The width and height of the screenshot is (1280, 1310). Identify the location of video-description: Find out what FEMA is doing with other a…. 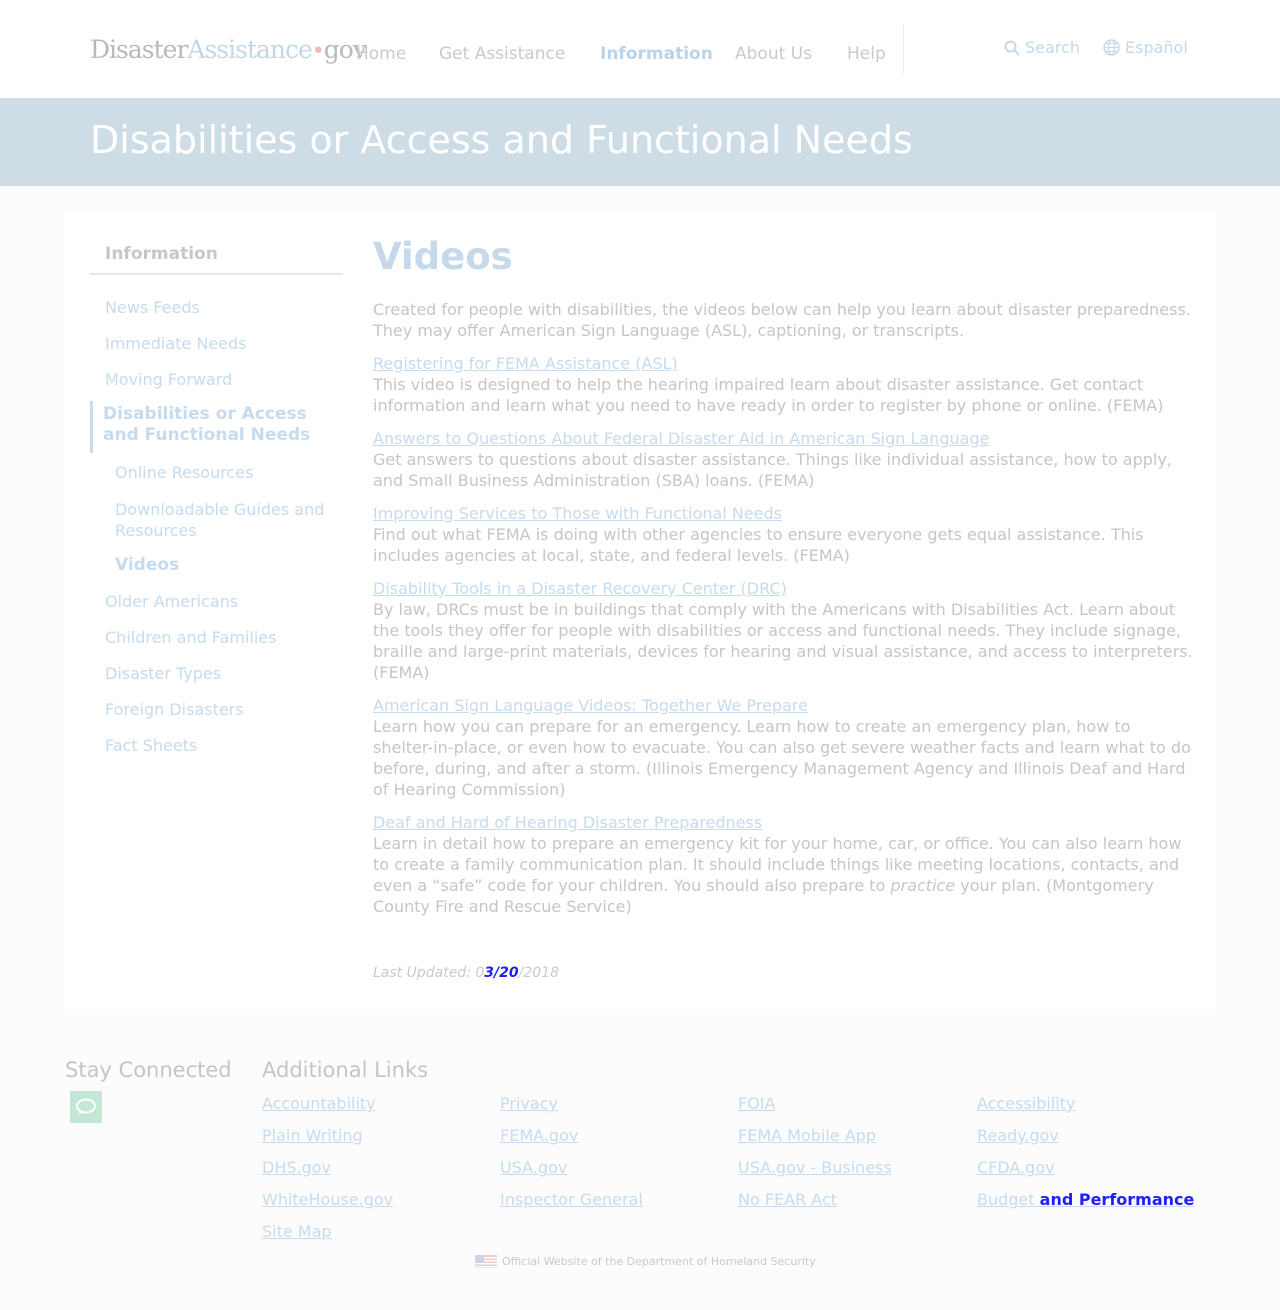
(758, 545).